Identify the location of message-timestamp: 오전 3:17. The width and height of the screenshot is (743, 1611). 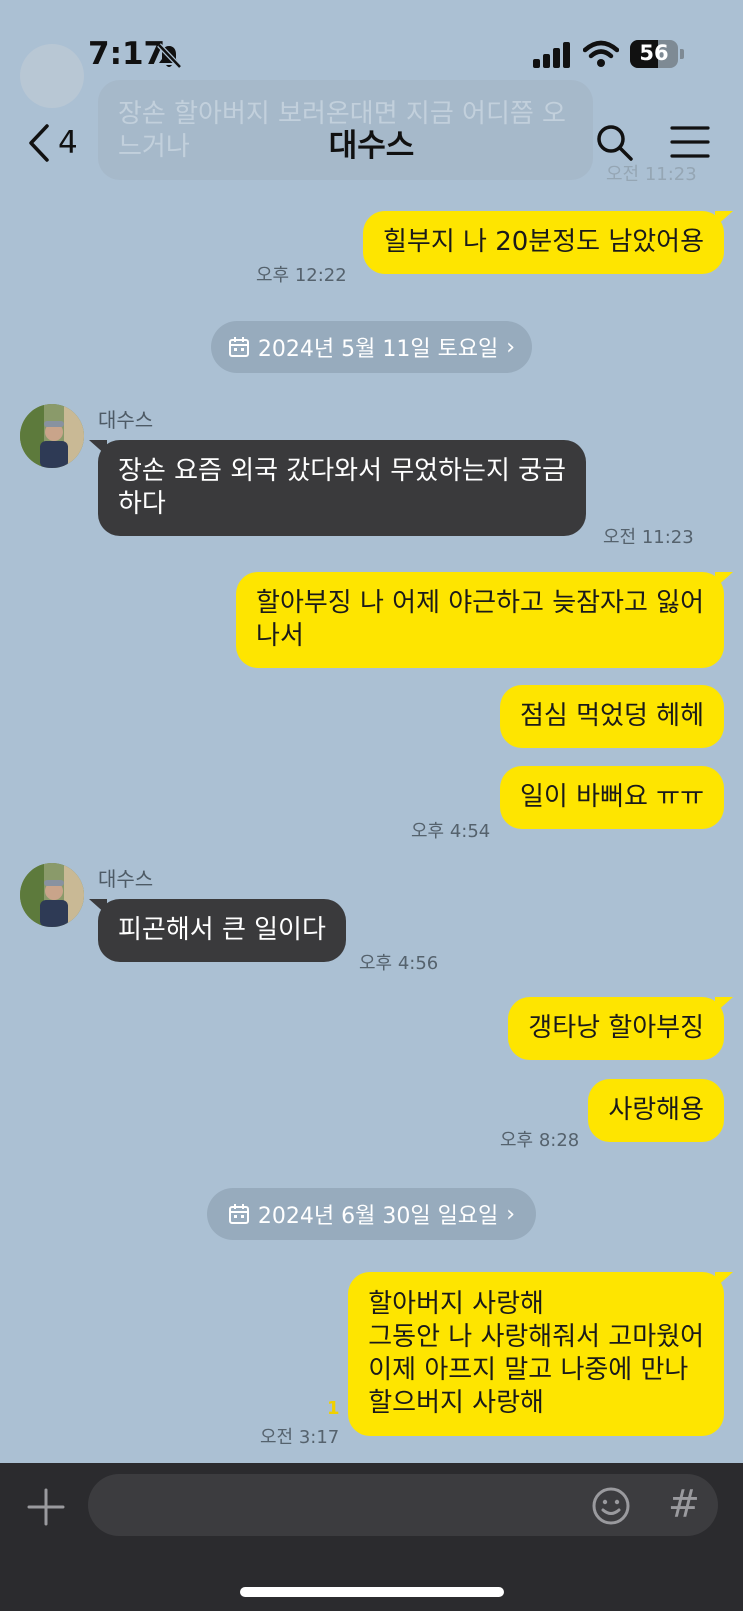
(300, 1437).